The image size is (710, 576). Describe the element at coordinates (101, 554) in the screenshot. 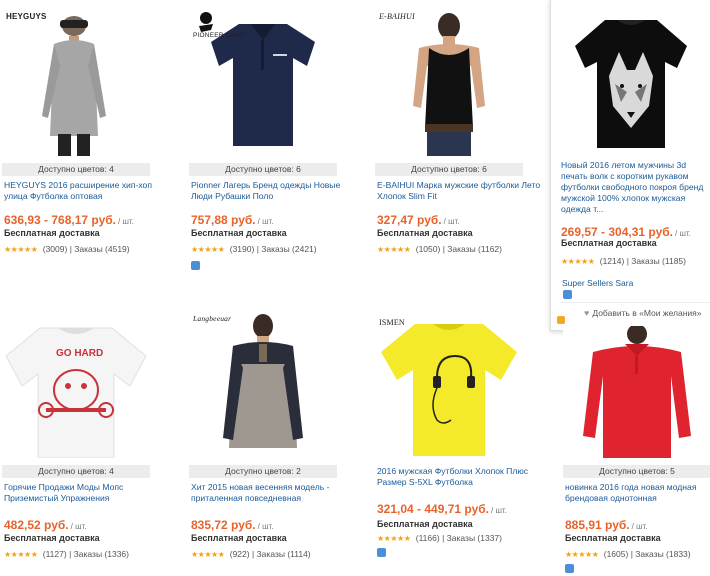

I see `orders-count: Заказы (1336)` at that location.